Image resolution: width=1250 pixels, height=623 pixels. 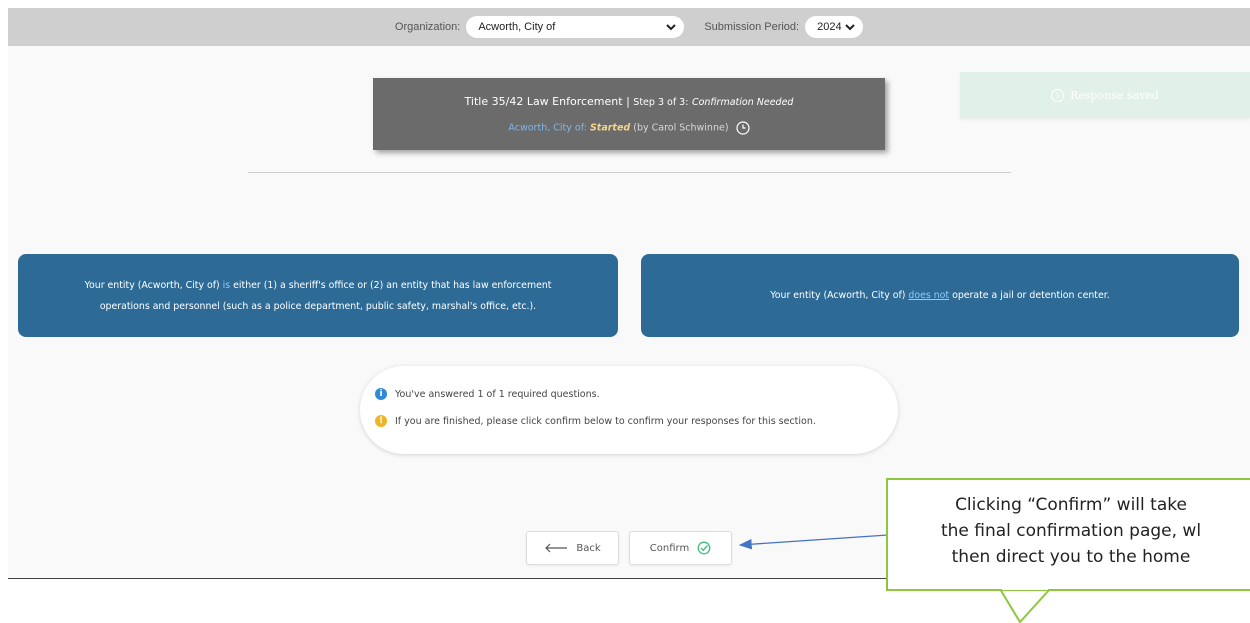 What do you see at coordinates (1071, 557) in the screenshot?
I see `callout-line-3: then direct you to the home` at bounding box center [1071, 557].